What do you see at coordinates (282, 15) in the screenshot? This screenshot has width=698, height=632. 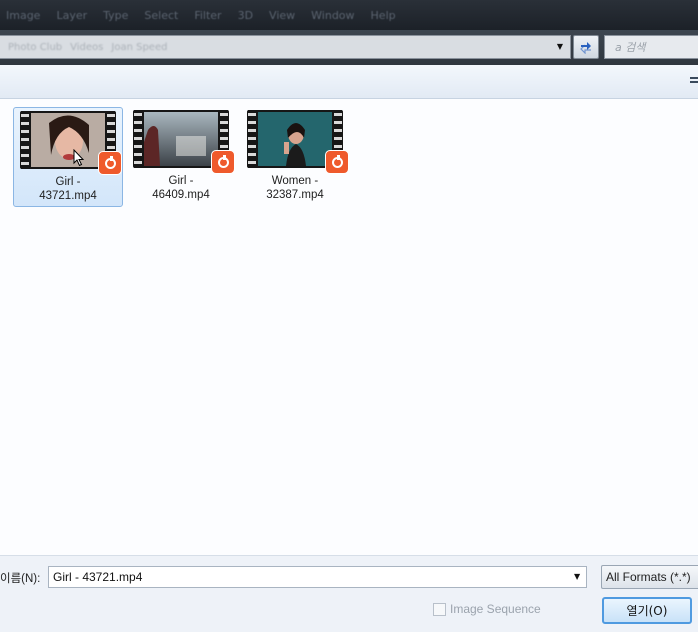 I see `menu-view: View` at bounding box center [282, 15].